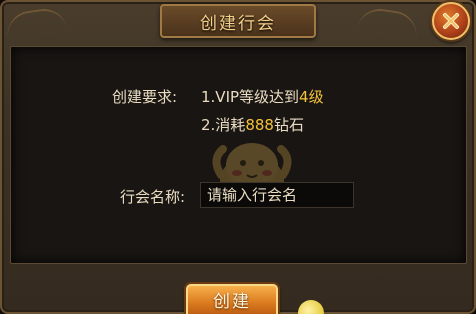 Image resolution: width=476 pixels, height=314 pixels. What do you see at coordinates (277, 195) in the screenshot?
I see `guild-name-input` at bounding box center [277, 195].